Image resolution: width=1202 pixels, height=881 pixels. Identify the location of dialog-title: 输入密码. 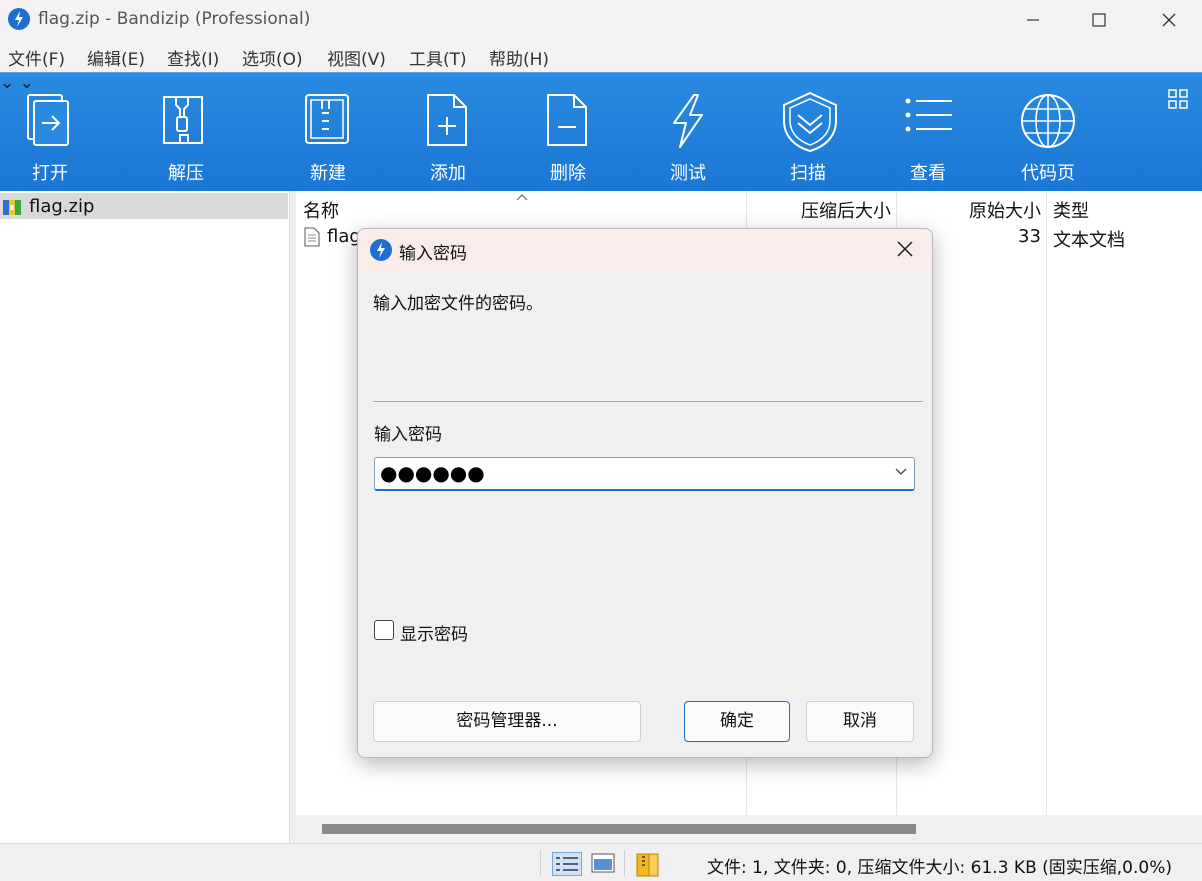
(433, 254).